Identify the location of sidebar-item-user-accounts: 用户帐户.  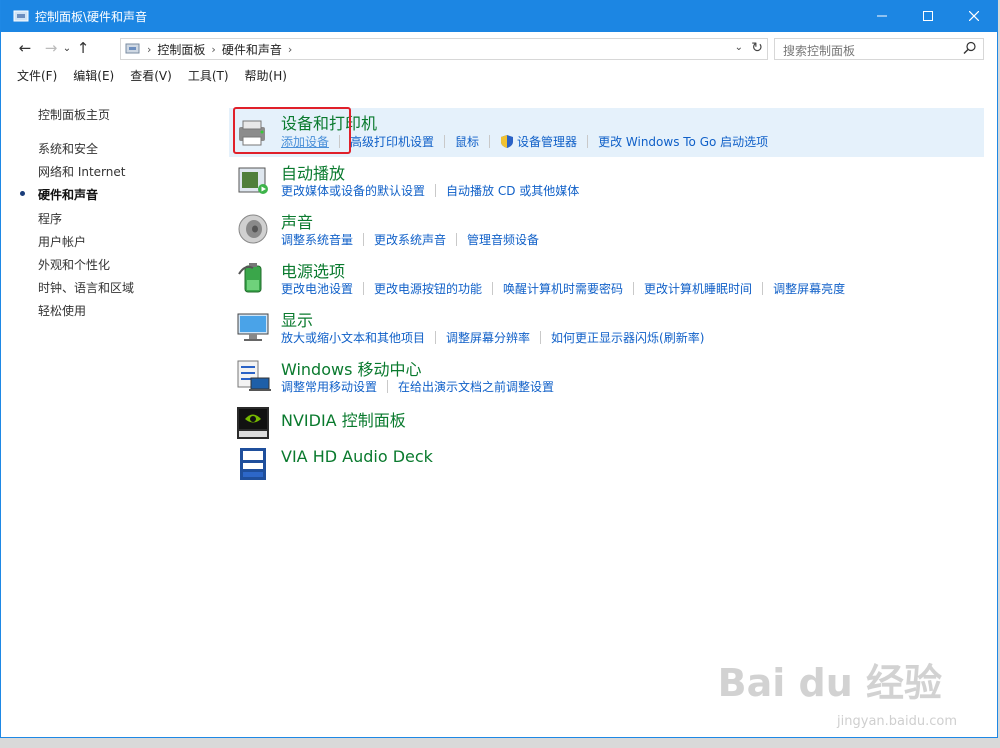
(62, 241).